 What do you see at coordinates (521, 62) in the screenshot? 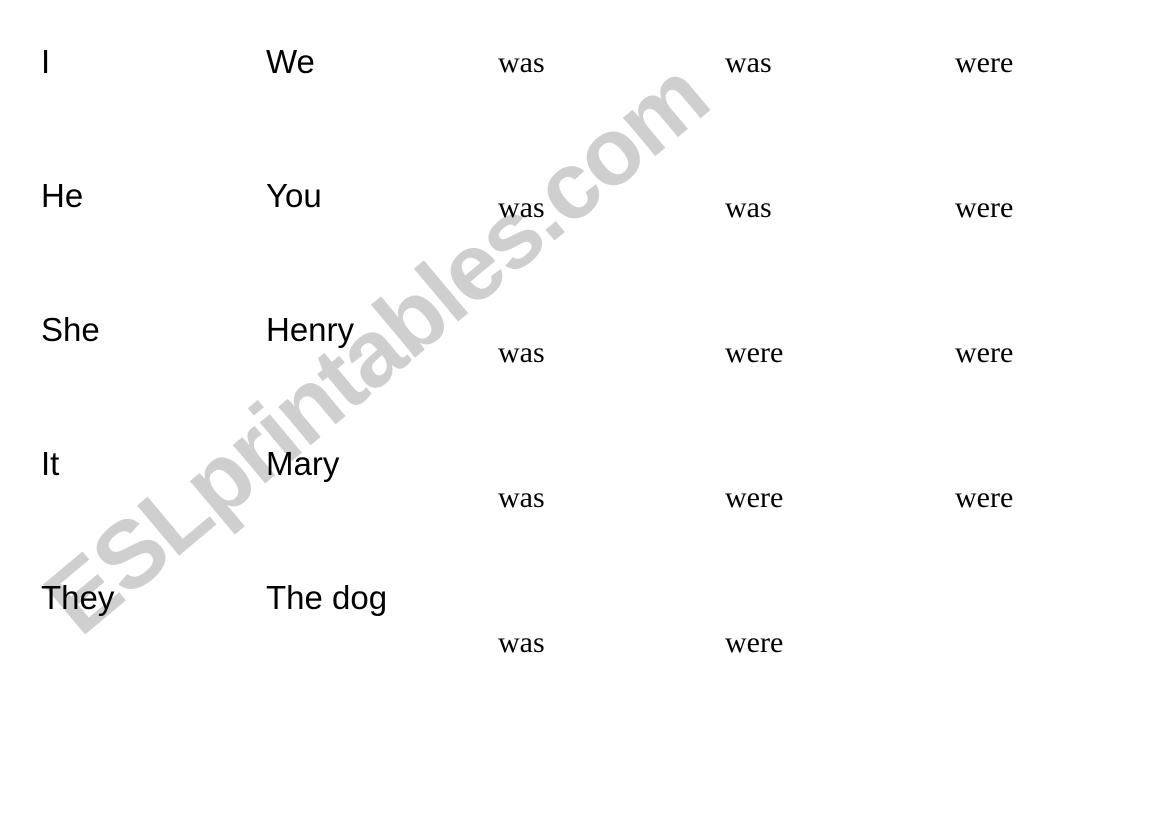
I see `cell-verb-option-1-row-1: was` at bounding box center [521, 62].